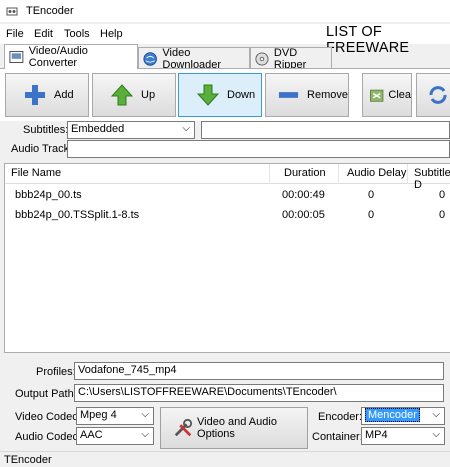 Image resolution: width=450 pixels, height=467 pixels. What do you see at coordinates (12, 11) in the screenshot?
I see `app-icon` at bounding box center [12, 11].